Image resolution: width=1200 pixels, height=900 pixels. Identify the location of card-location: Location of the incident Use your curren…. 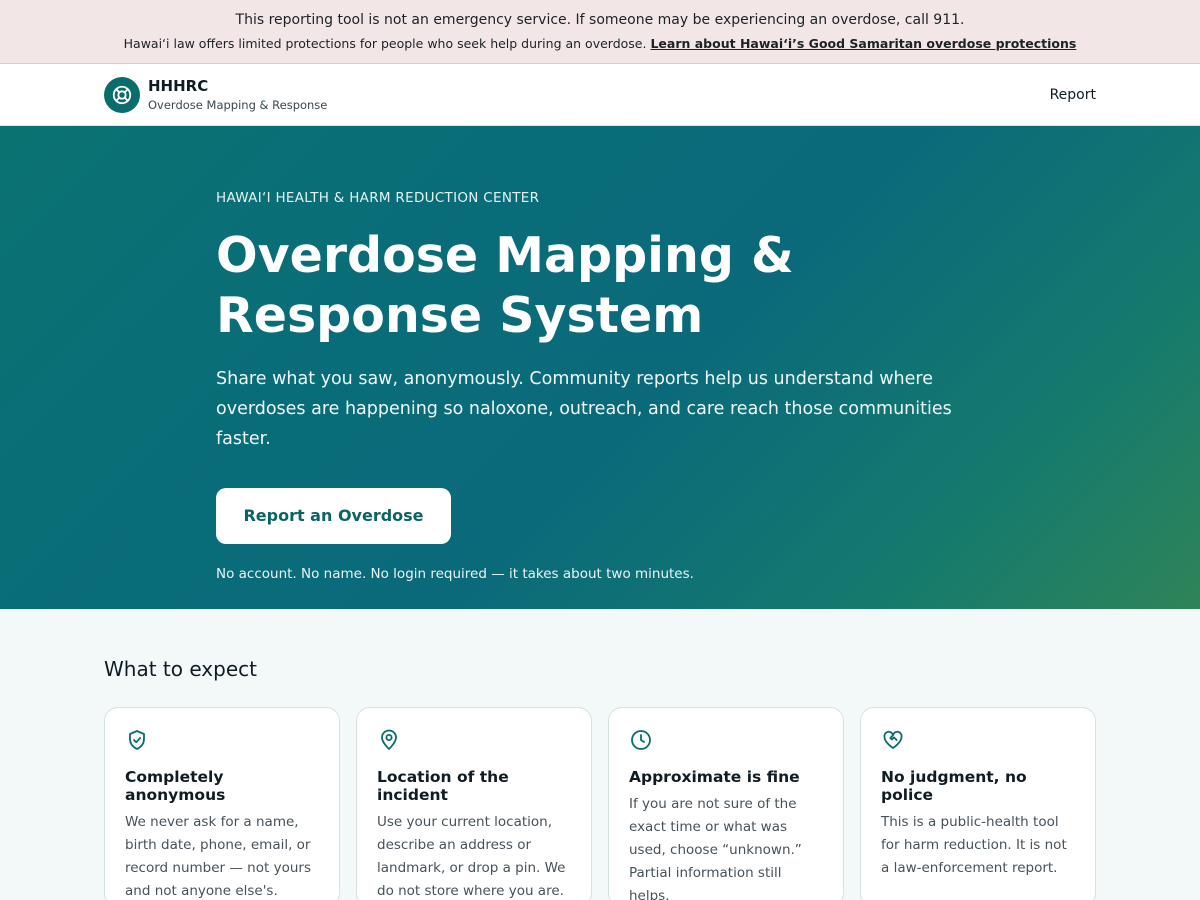
(474, 803).